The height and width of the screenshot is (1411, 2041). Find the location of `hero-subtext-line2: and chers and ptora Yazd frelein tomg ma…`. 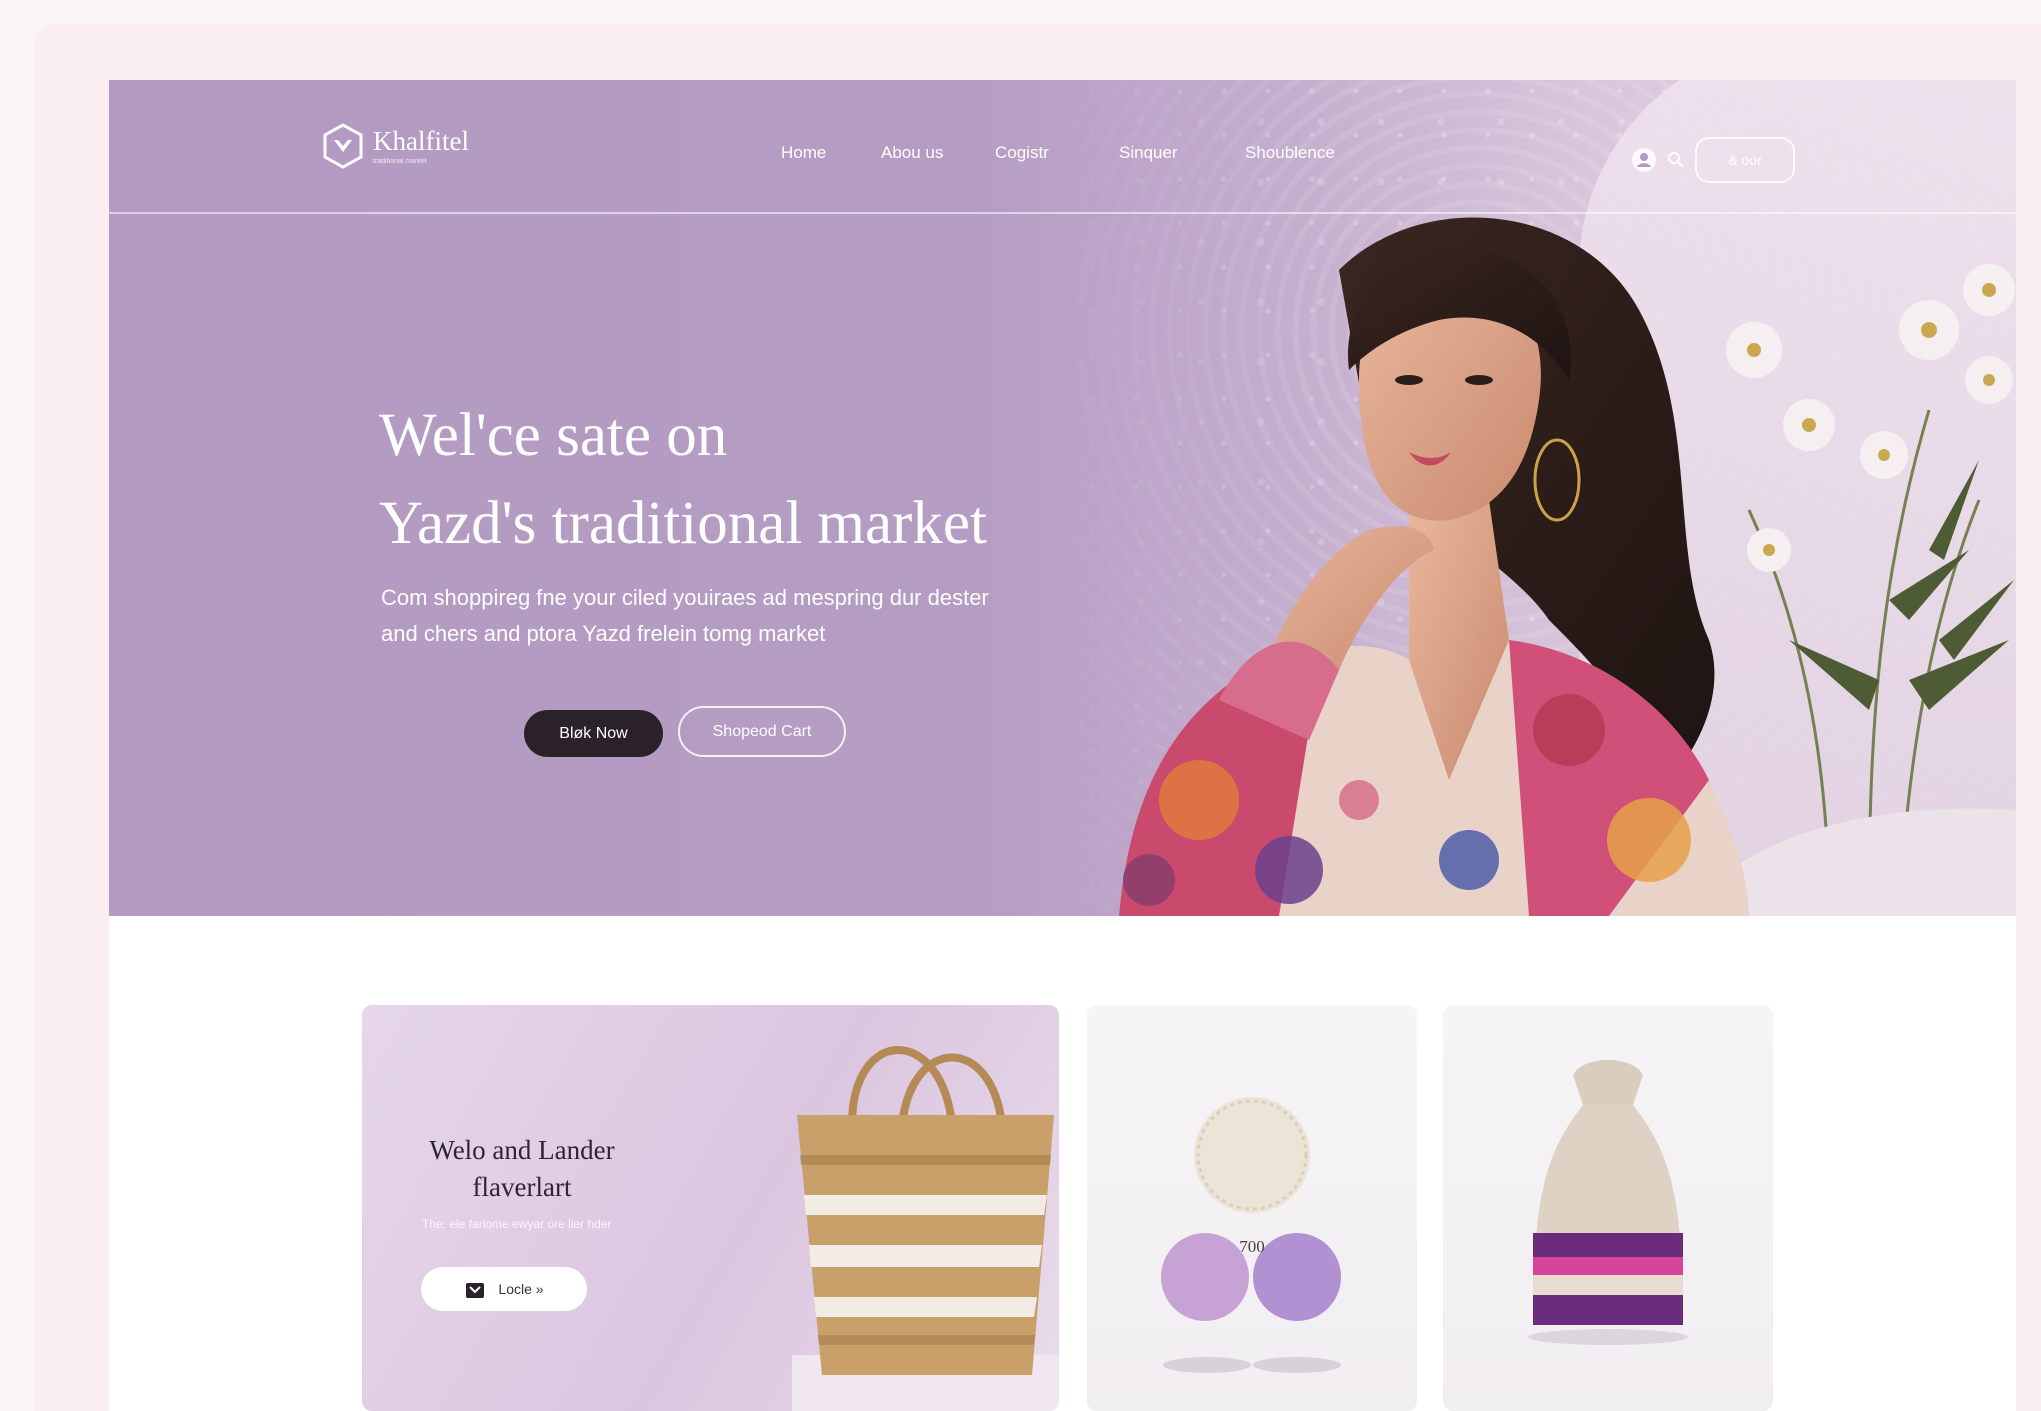

hero-subtext-line2: and chers and ptora Yazd frelein tomg ma… is located at coordinates (603, 633).